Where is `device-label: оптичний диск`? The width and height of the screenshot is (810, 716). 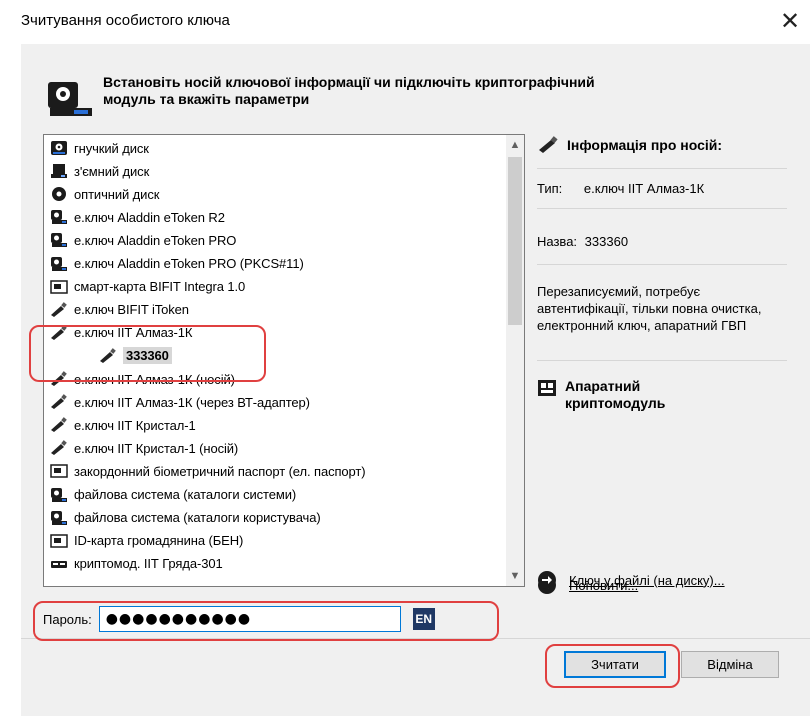 device-label: оптичний диск is located at coordinates (117, 194).